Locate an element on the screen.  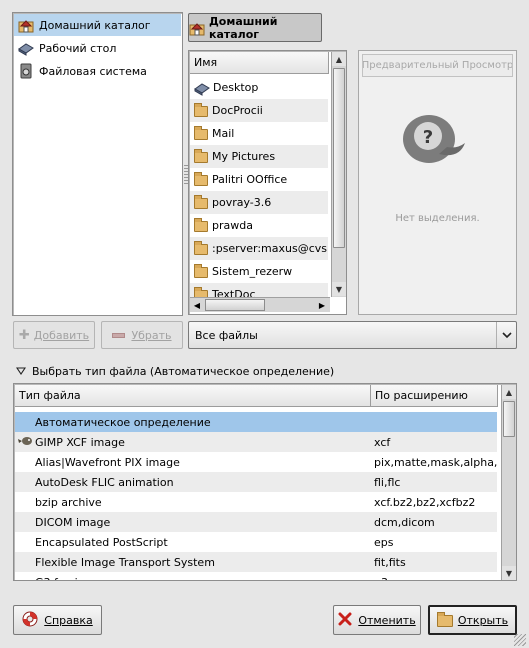
question-icon: ? is located at coordinates (434, 139).